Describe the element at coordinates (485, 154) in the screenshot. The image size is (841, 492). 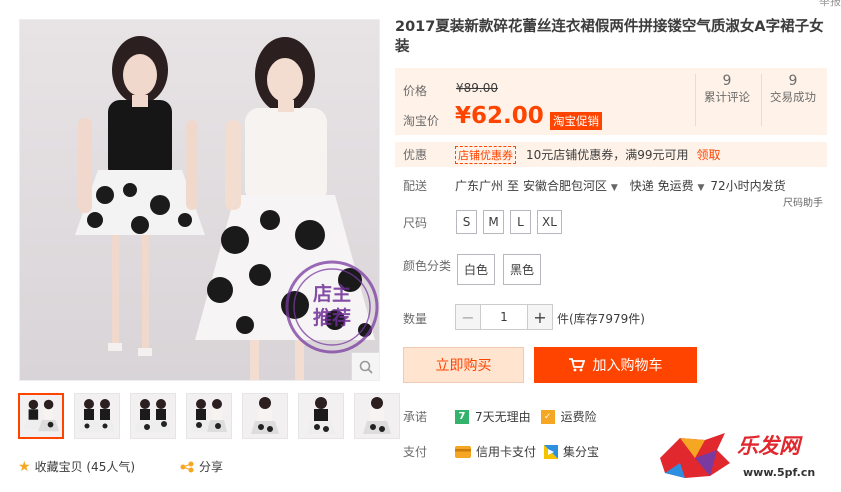
I see `coupon-tag: 店铺优惠券` at that location.